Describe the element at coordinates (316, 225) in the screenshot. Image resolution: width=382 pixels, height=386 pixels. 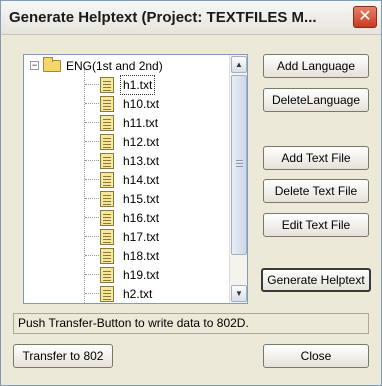
I see `edit-text-file-button: Edit Text File` at that location.